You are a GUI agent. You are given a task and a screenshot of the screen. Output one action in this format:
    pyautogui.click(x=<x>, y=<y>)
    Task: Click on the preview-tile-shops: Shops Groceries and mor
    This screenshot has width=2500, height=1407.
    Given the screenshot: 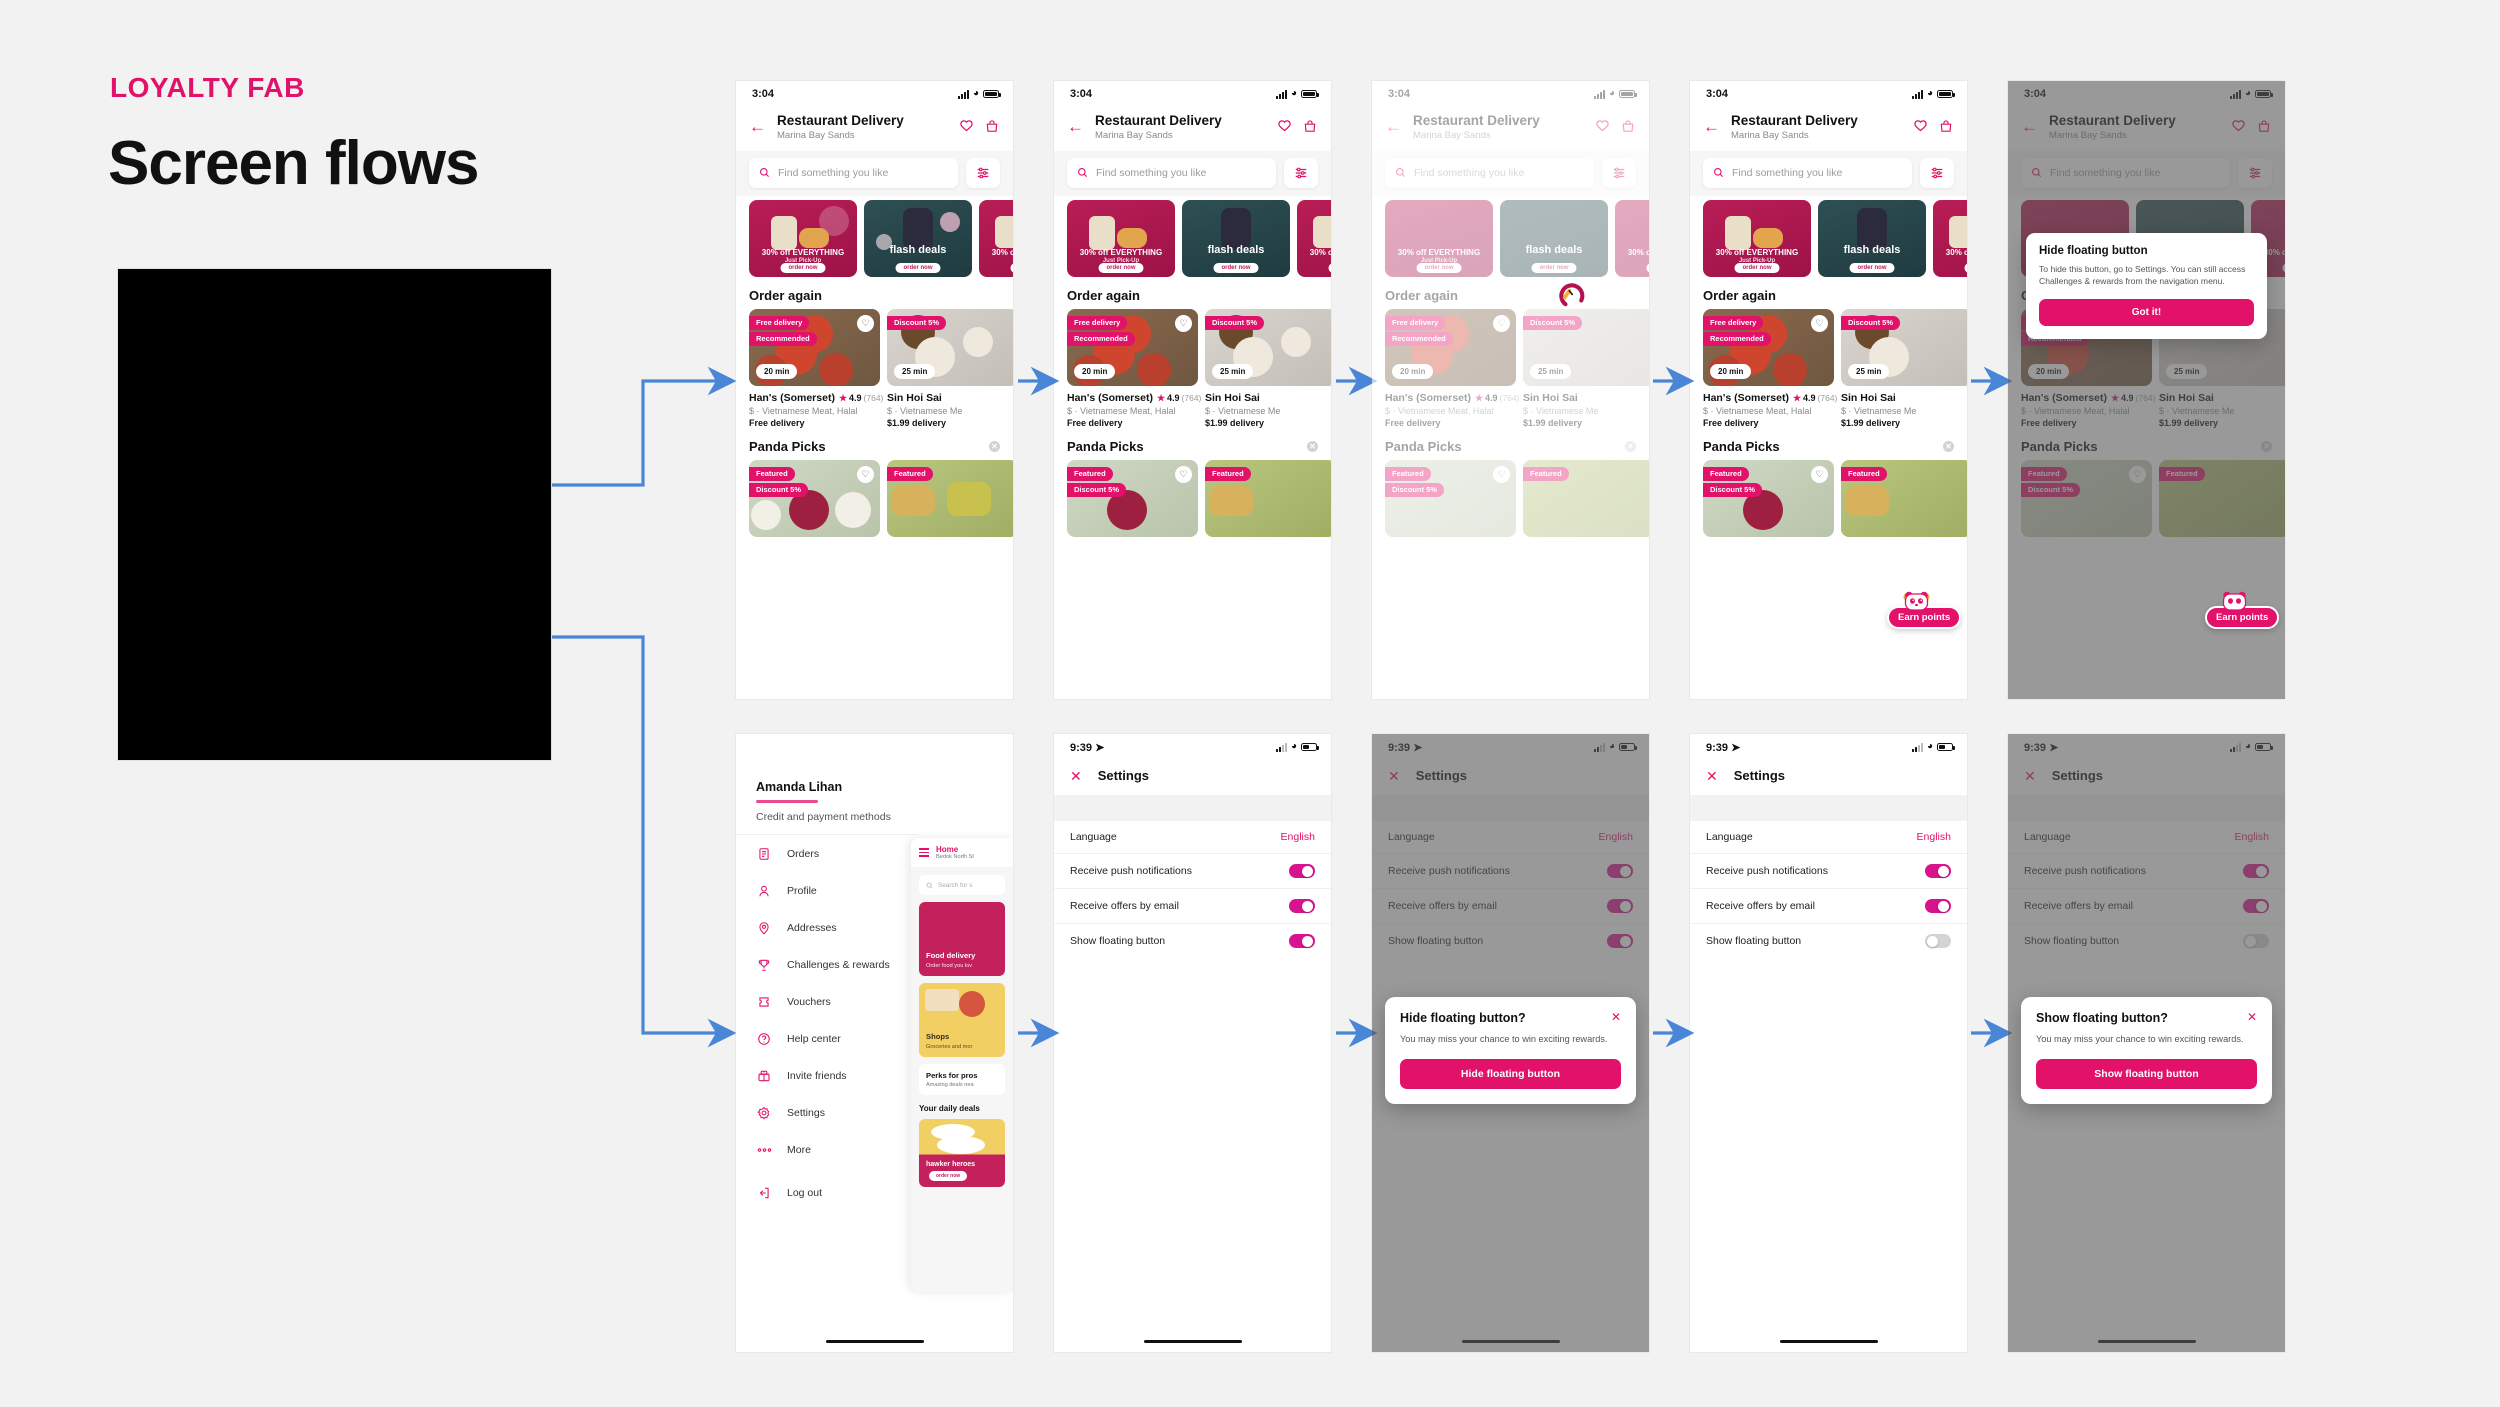 What is the action you would take?
    pyautogui.click(x=962, y=1020)
    